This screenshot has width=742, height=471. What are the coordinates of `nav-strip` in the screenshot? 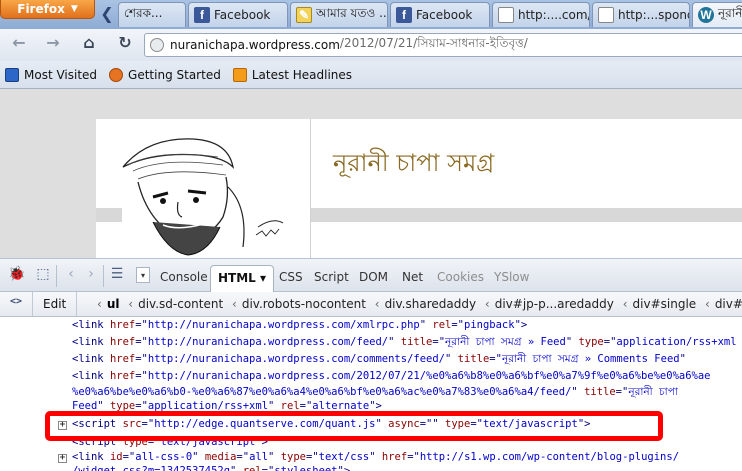 It's located at (526, 215).